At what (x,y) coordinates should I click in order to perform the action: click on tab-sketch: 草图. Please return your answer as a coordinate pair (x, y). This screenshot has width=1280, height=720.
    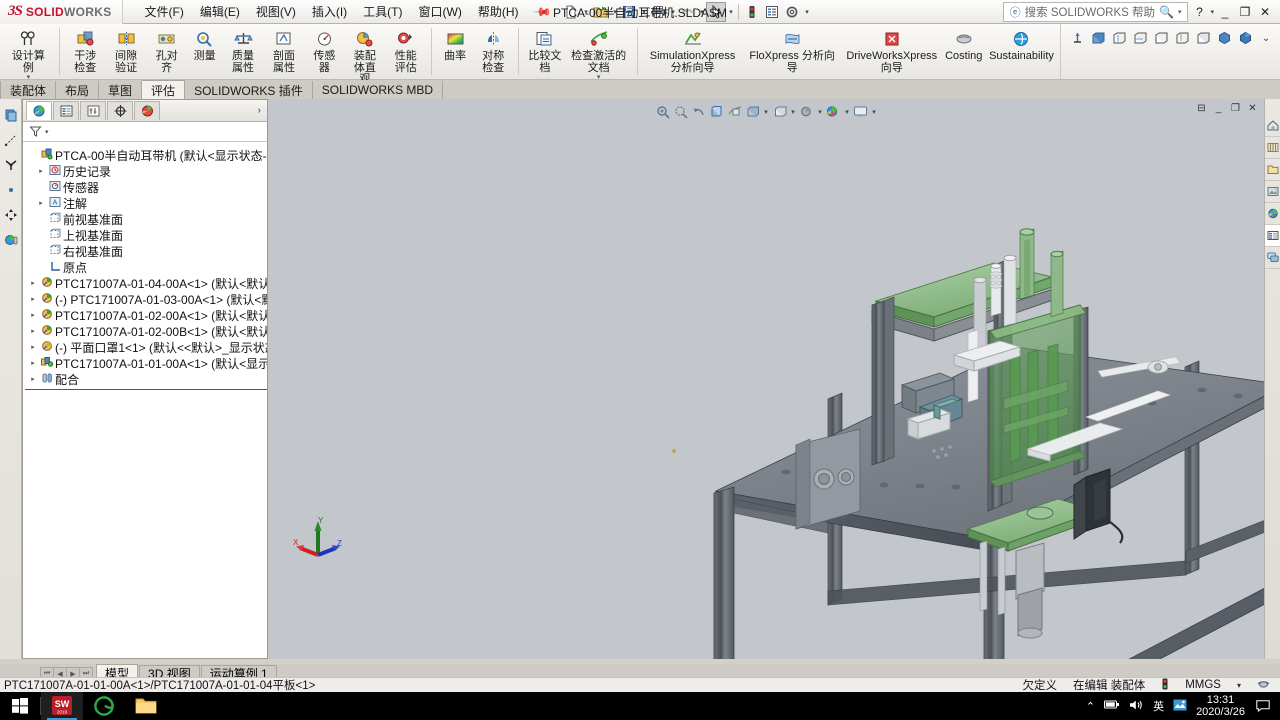
    Looking at the image, I should click on (121, 90).